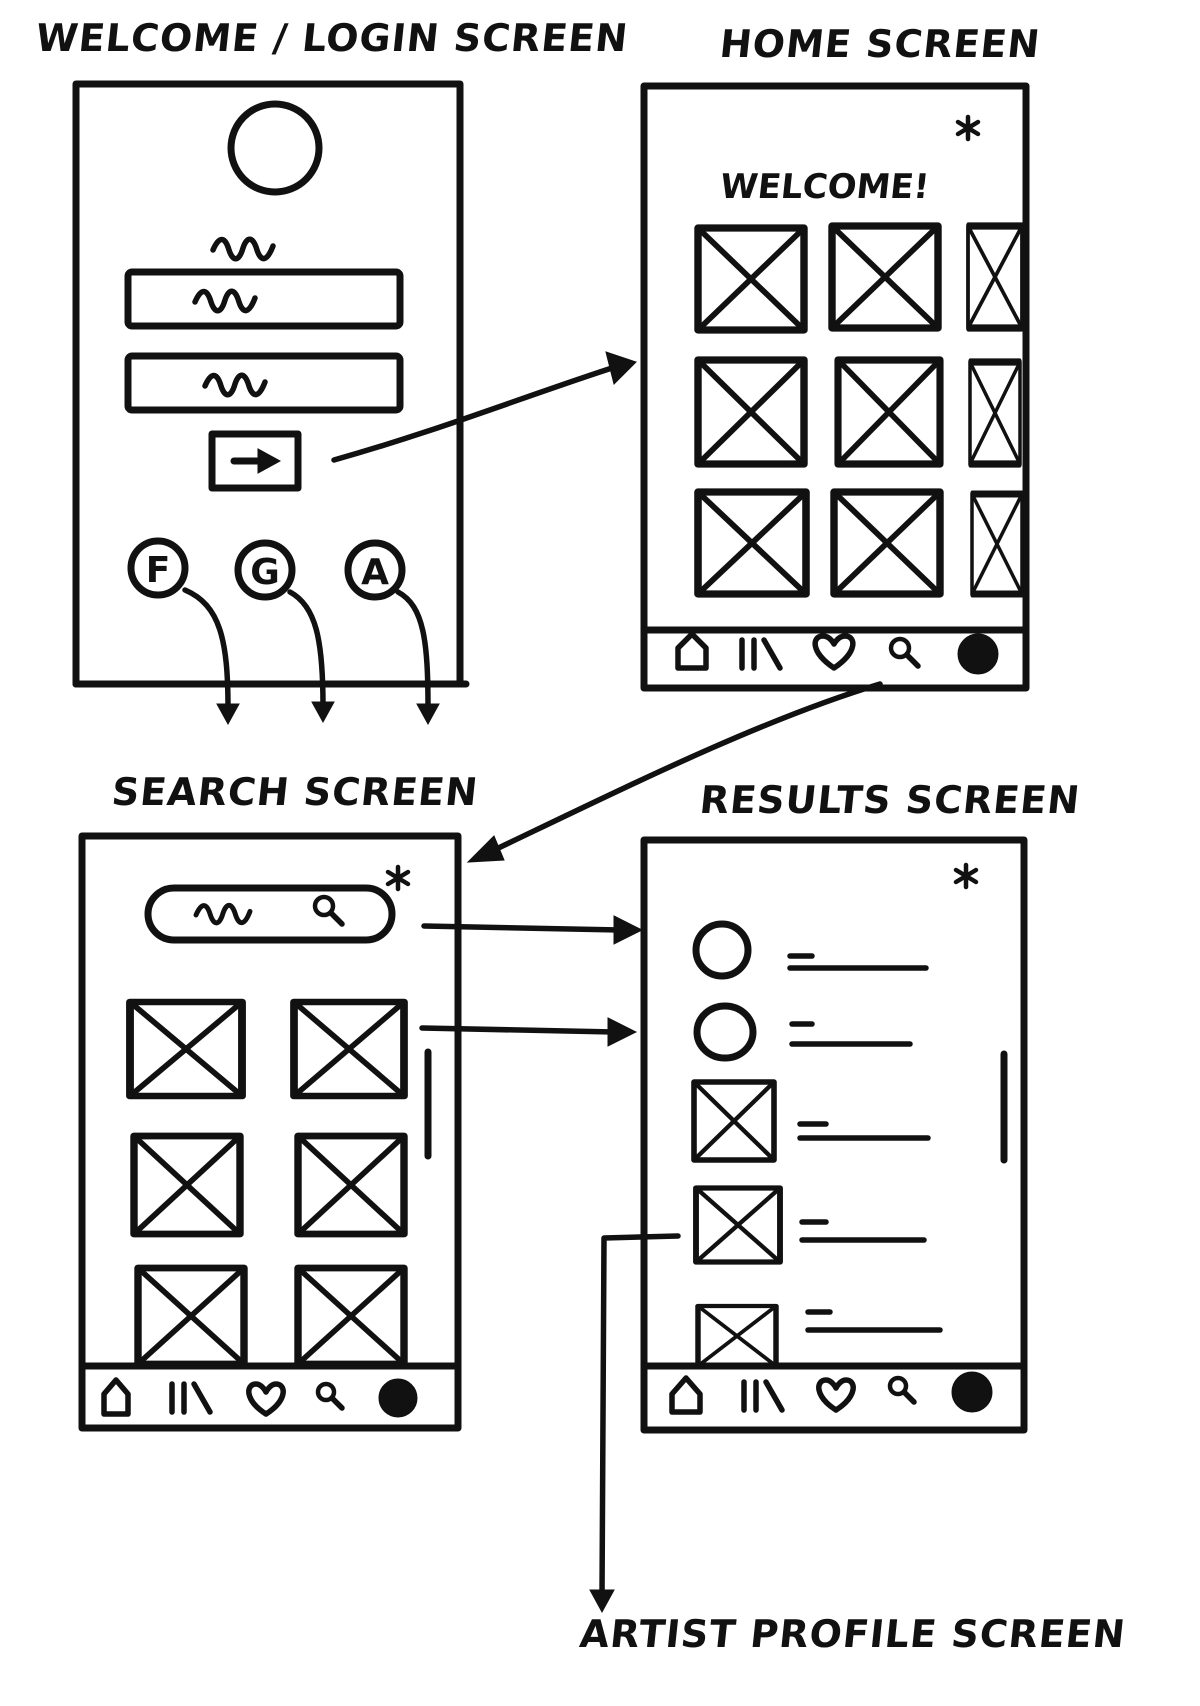 This screenshot has height=1706, width=1200. I want to click on google-login-button: G, so click(265, 570).